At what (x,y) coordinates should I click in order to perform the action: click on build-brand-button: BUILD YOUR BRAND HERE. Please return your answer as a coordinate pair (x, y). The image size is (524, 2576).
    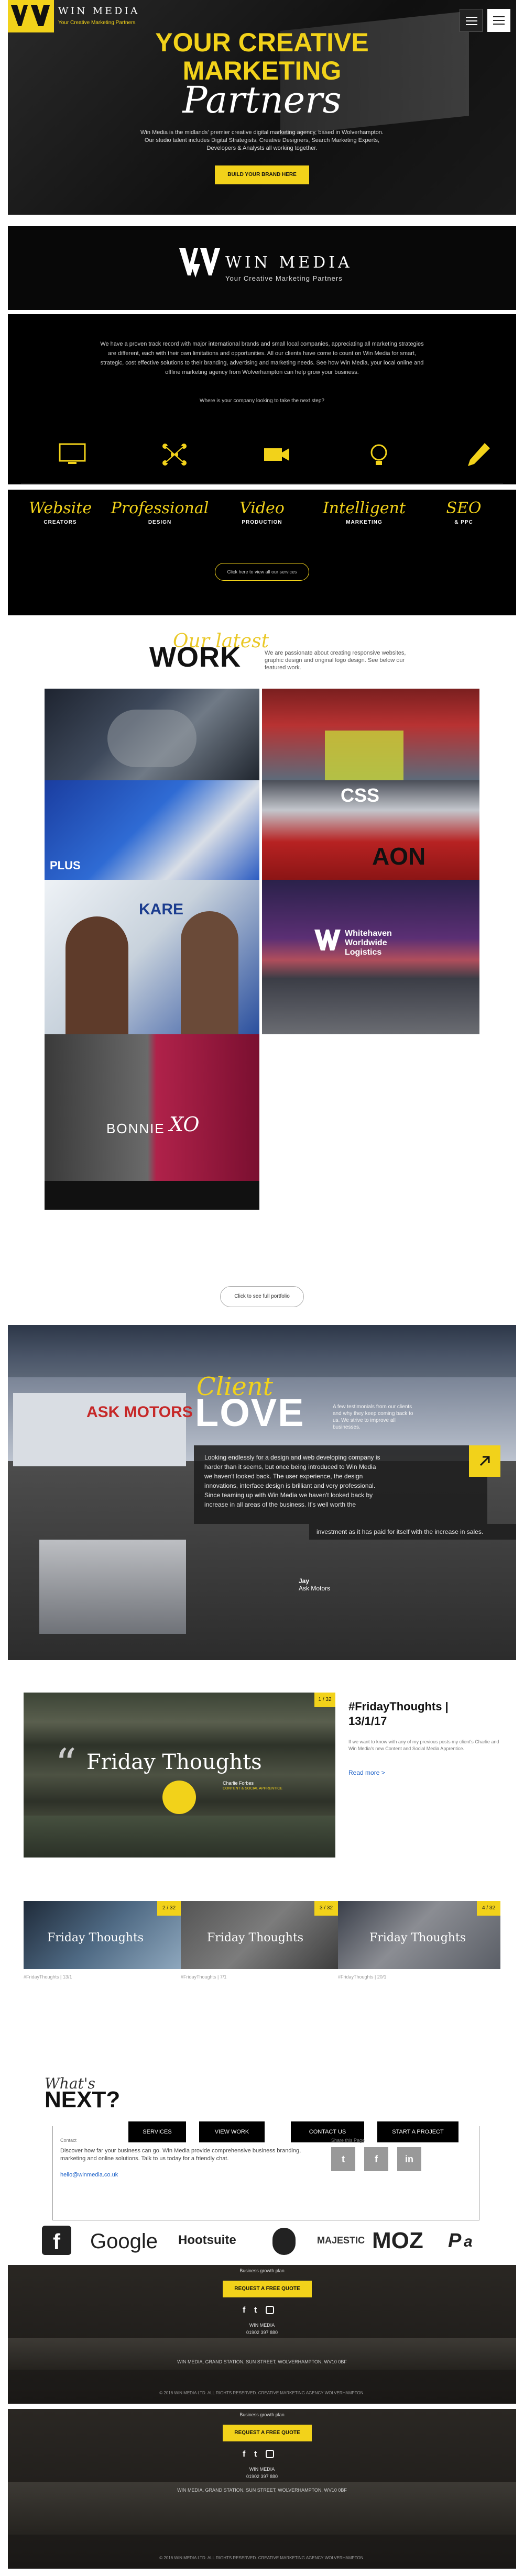
    Looking at the image, I should click on (262, 174).